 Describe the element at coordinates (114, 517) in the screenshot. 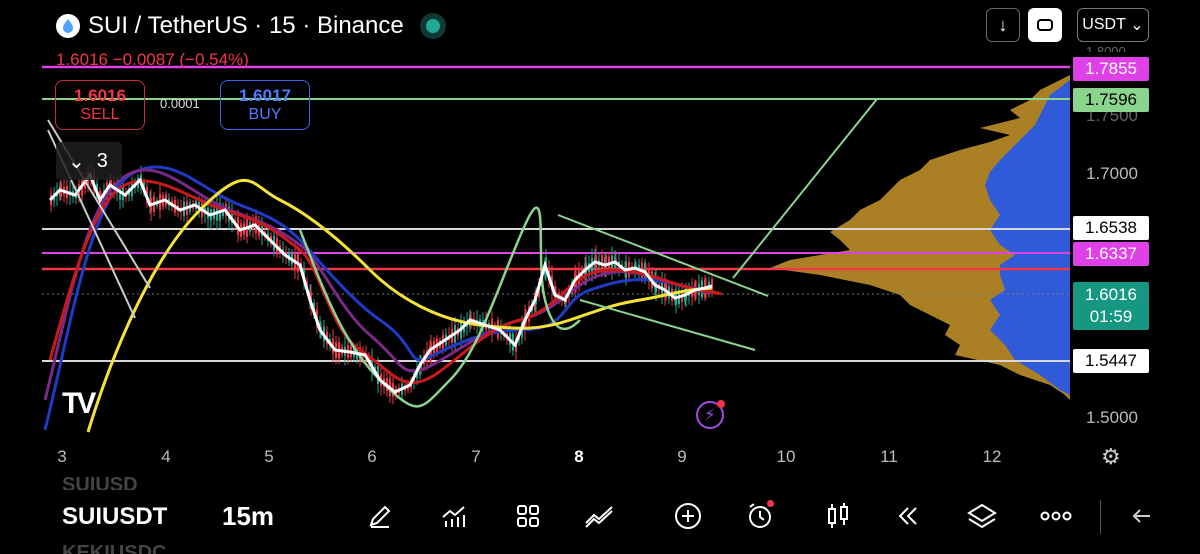

I see `symbol-name: SUIUSDT` at that location.